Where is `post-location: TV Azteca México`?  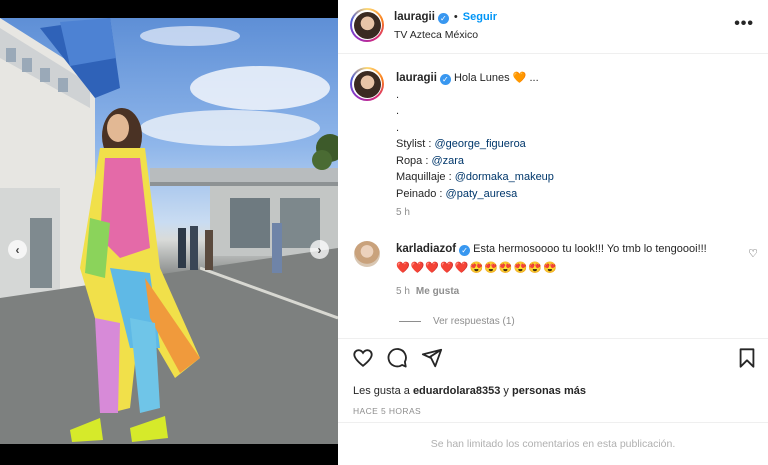 post-location: TV Azteca México is located at coordinates (436, 35).